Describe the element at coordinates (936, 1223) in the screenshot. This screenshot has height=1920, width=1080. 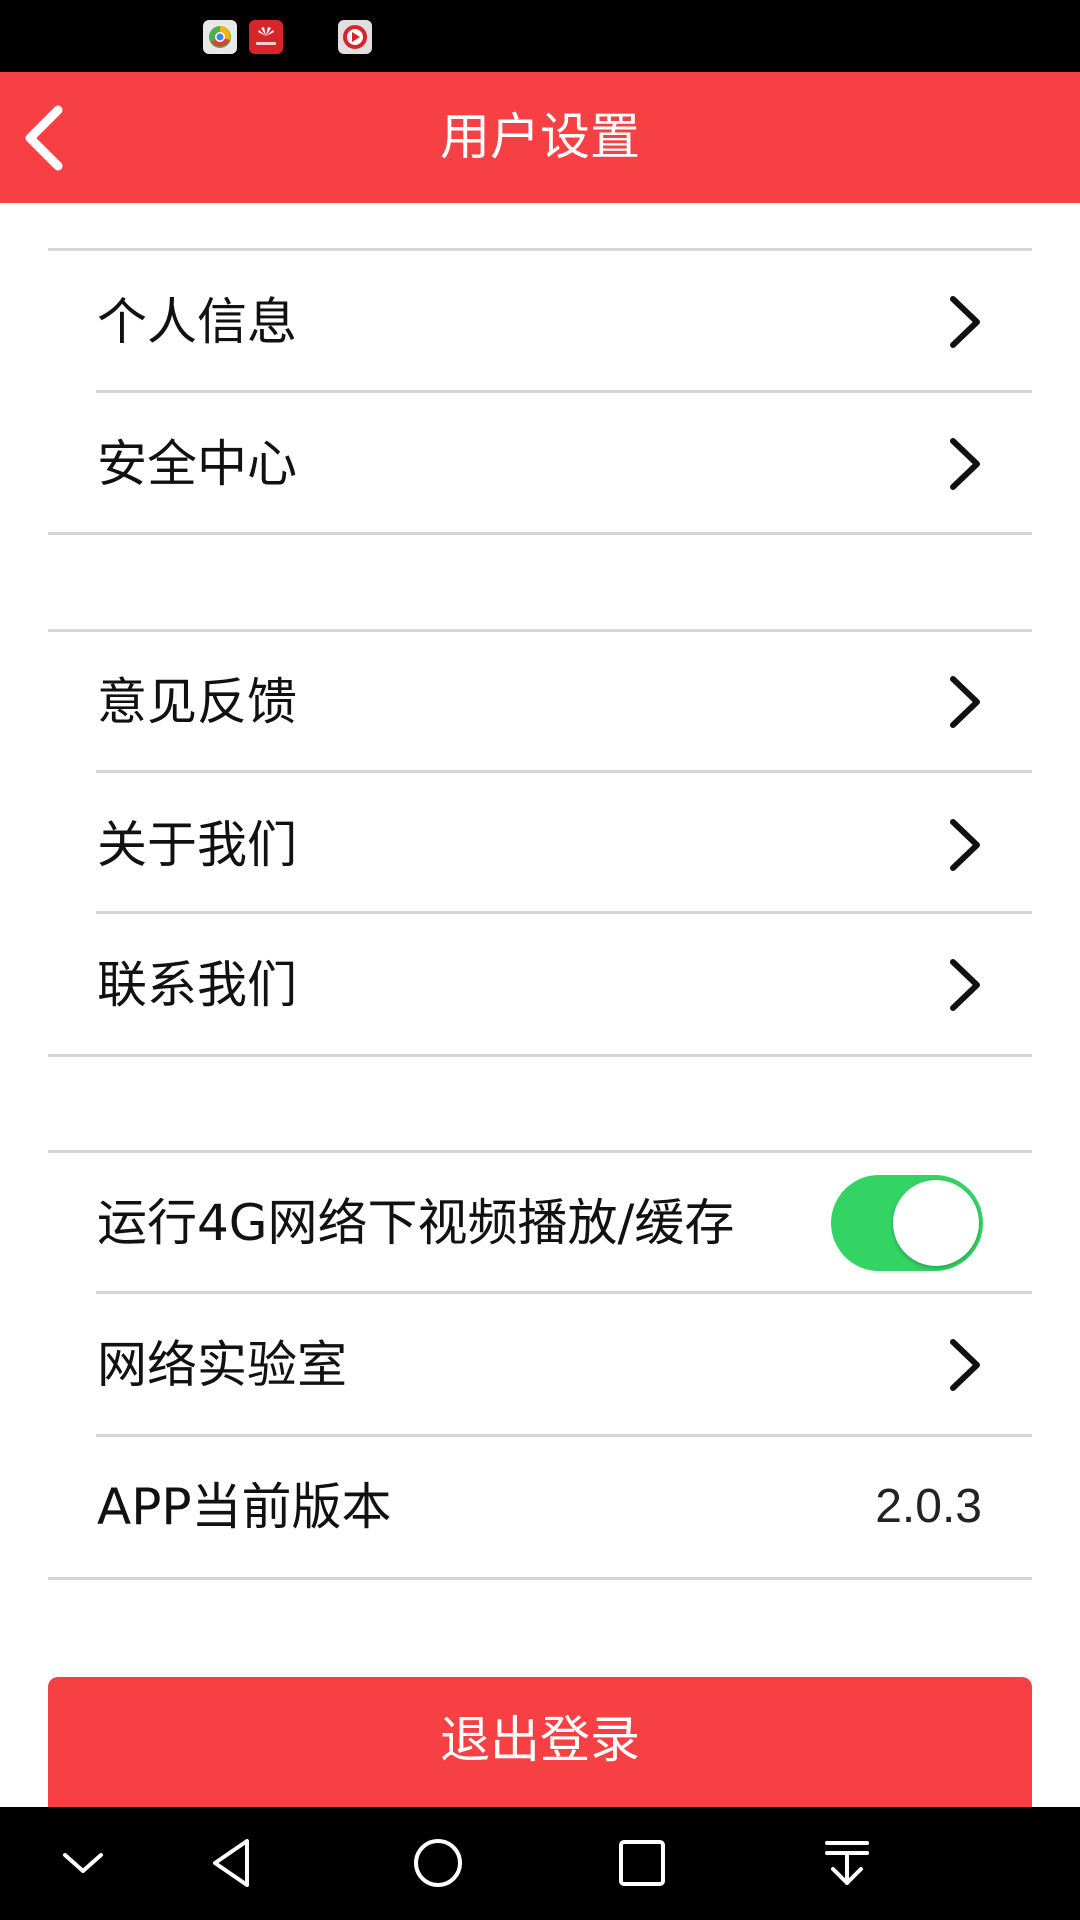
I see `toggle-knob` at that location.